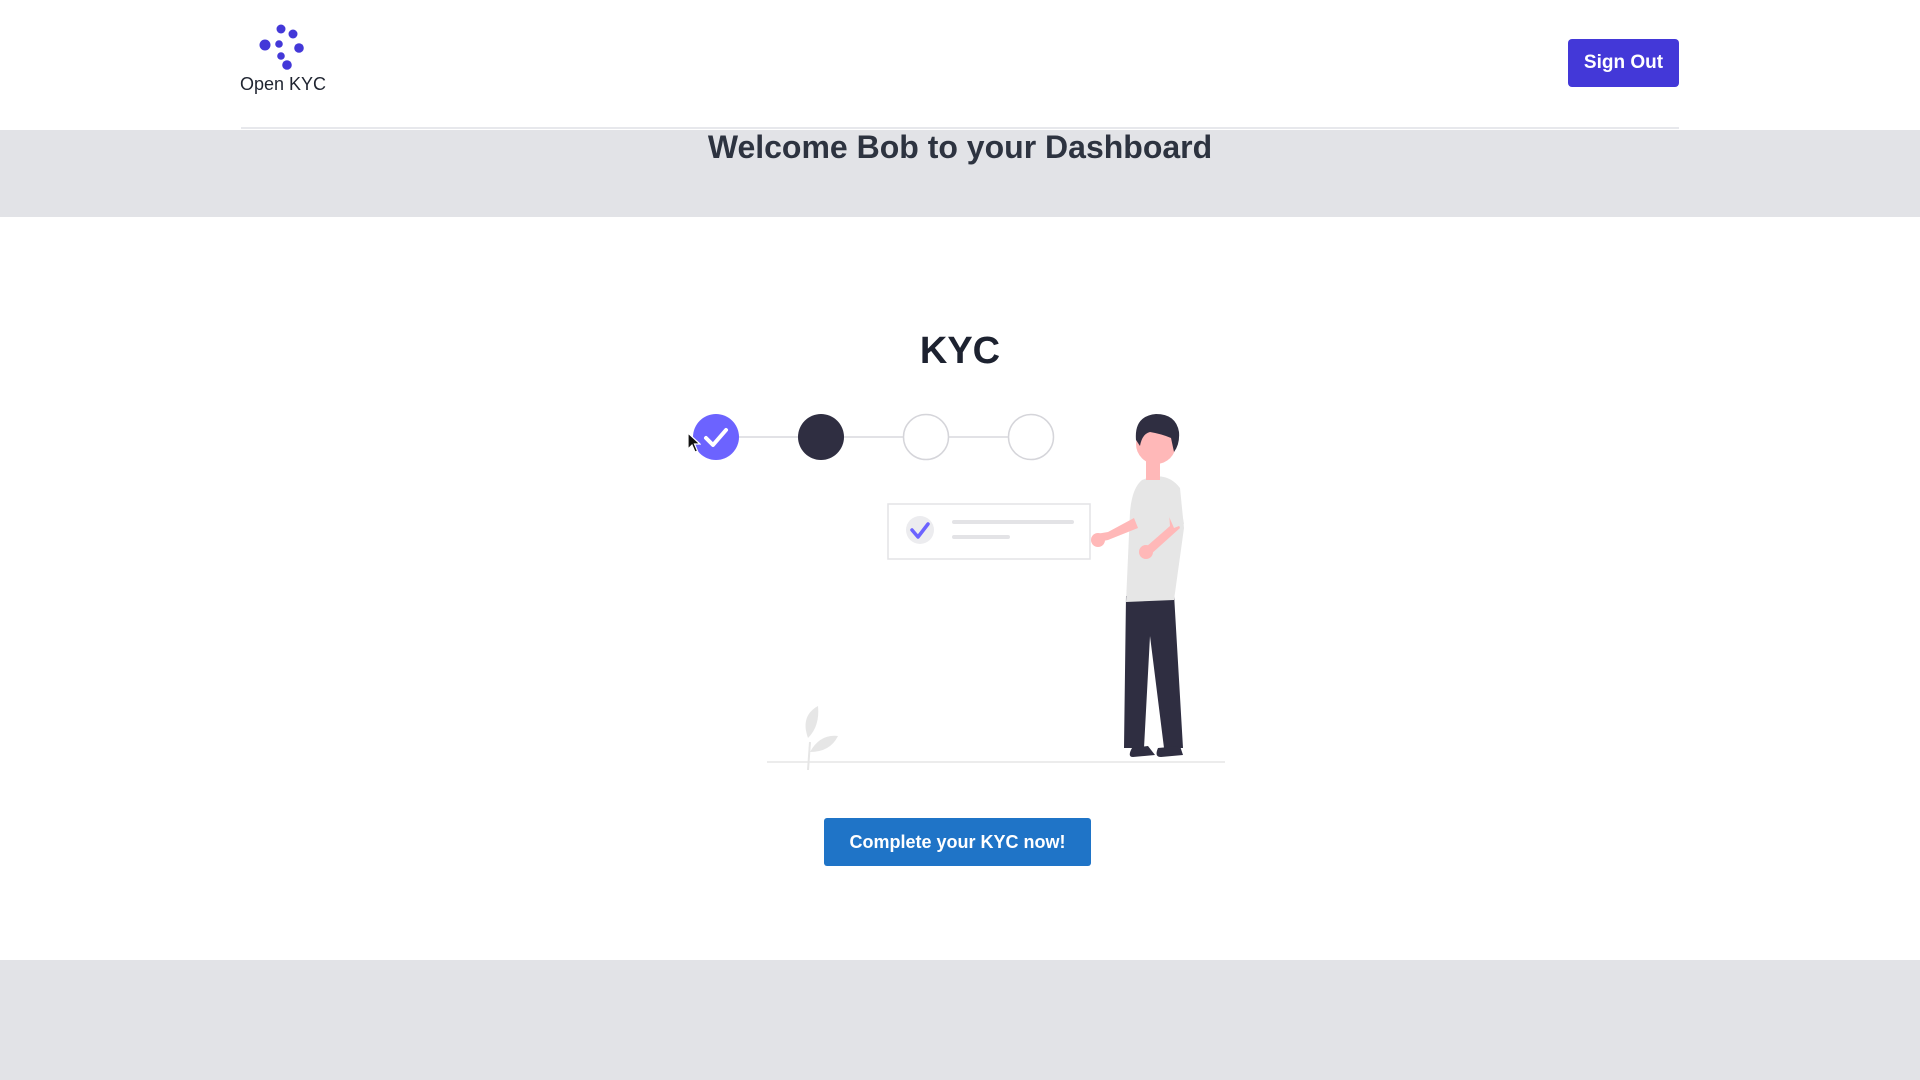 Image resolution: width=1920 pixels, height=1080 pixels. What do you see at coordinates (957, 842) in the screenshot?
I see `complete-kyc-button: Complete your KYC now!` at bounding box center [957, 842].